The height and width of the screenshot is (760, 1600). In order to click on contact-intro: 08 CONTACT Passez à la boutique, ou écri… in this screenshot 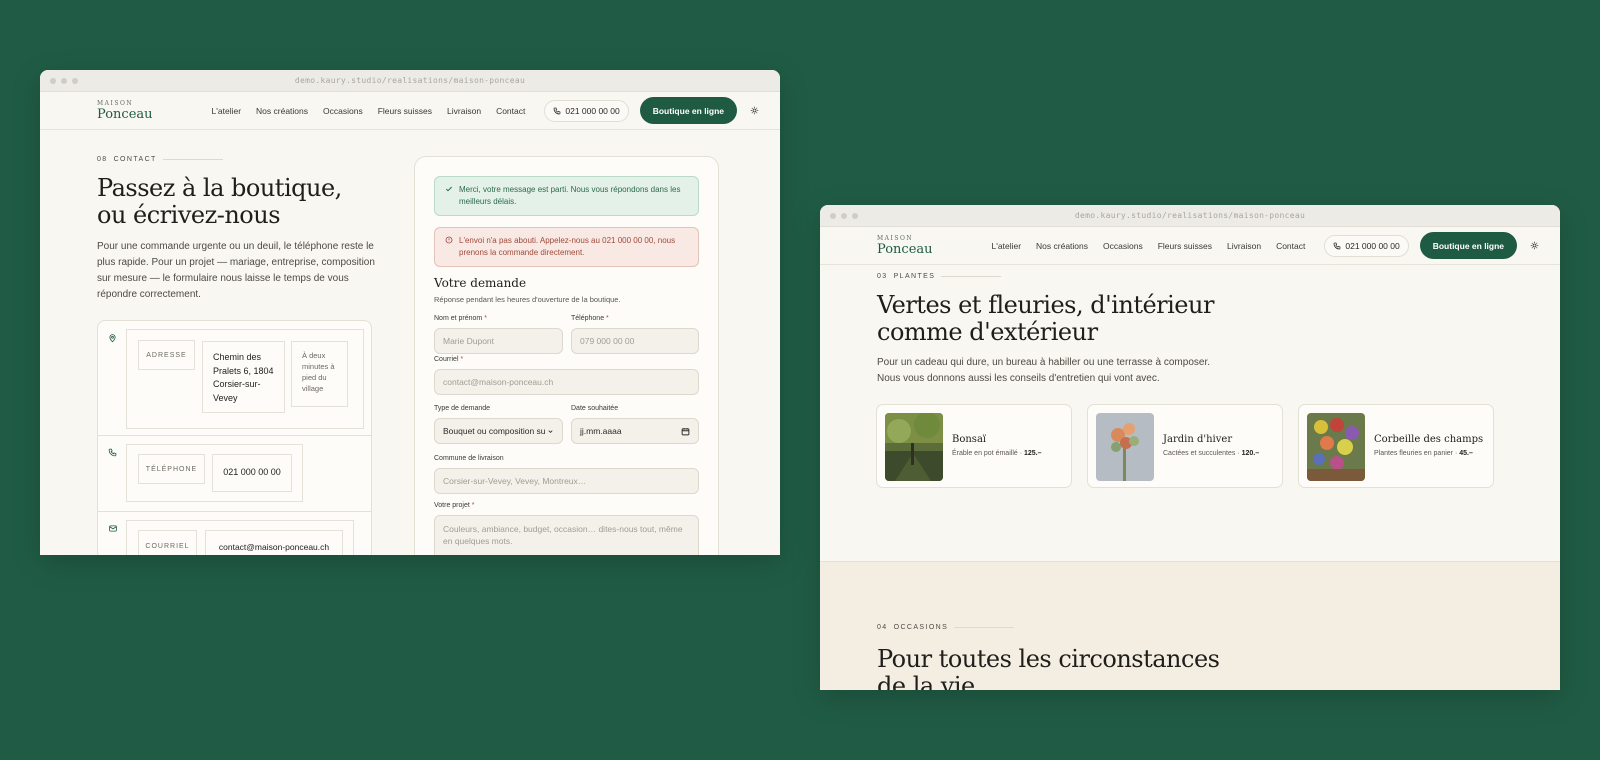, I will do `click(237, 229)`.